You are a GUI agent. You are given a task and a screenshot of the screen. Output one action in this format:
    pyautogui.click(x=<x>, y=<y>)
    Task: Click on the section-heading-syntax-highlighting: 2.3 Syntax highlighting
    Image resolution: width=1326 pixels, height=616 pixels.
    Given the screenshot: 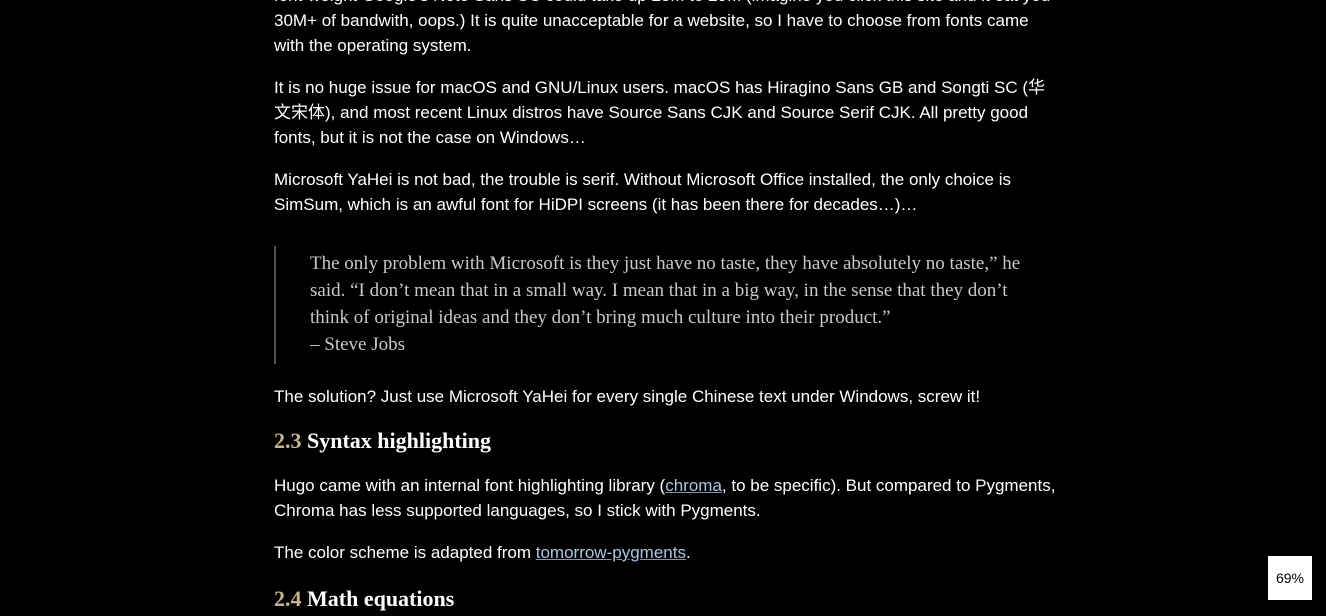 What is the action you would take?
    pyautogui.click(x=666, y=441)
    